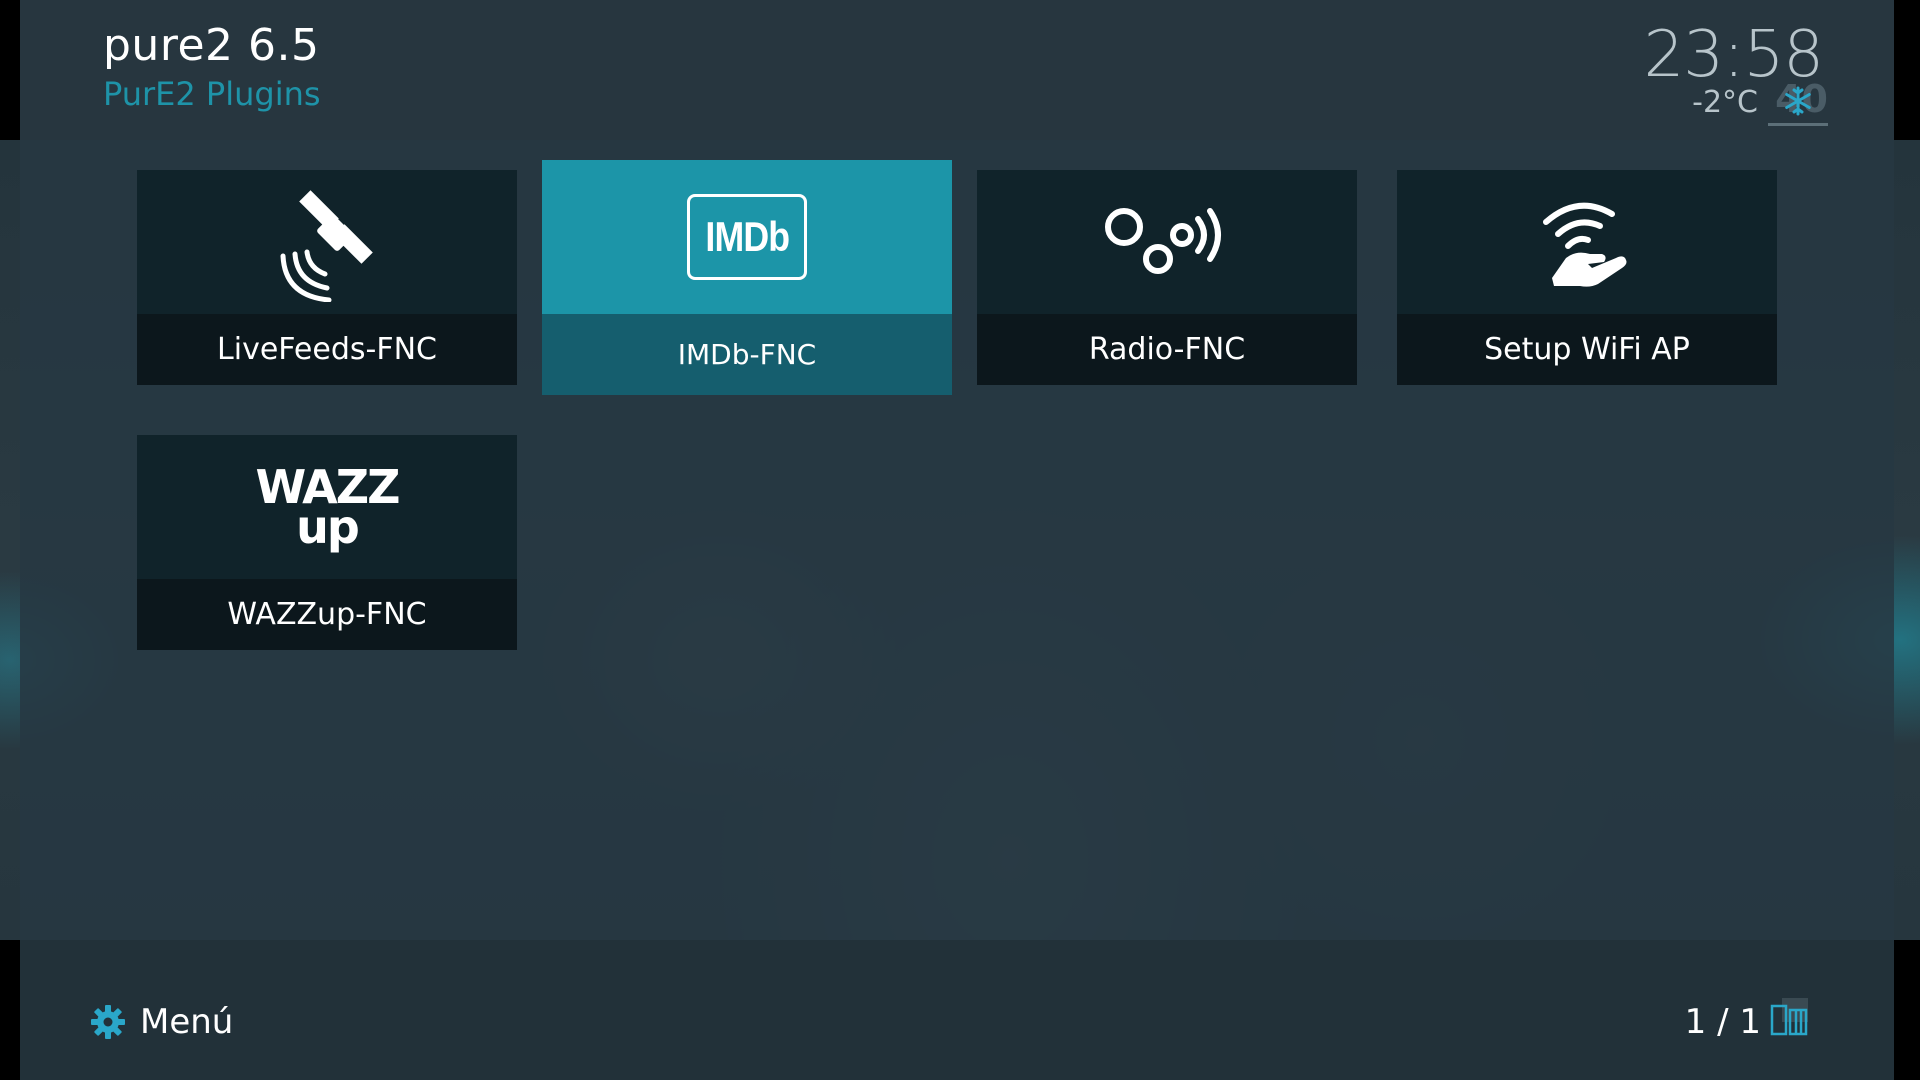 Image resolution: width=1920 pixels, height=1080 pixels. I want to click on tile-radio-fnc: Radio-FNC, so click(1167, 277).